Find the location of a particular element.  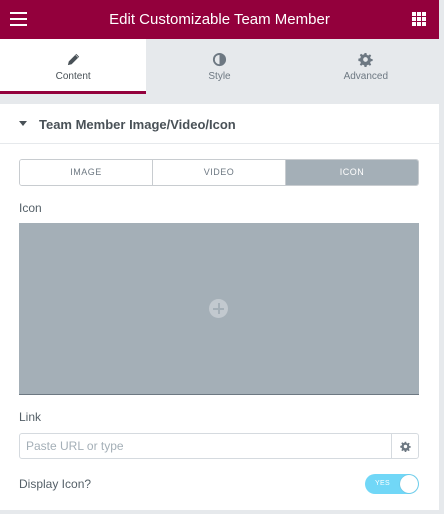

media-type-choose: IMAGE VIDEO ICON is located at coordinates (219, 172).